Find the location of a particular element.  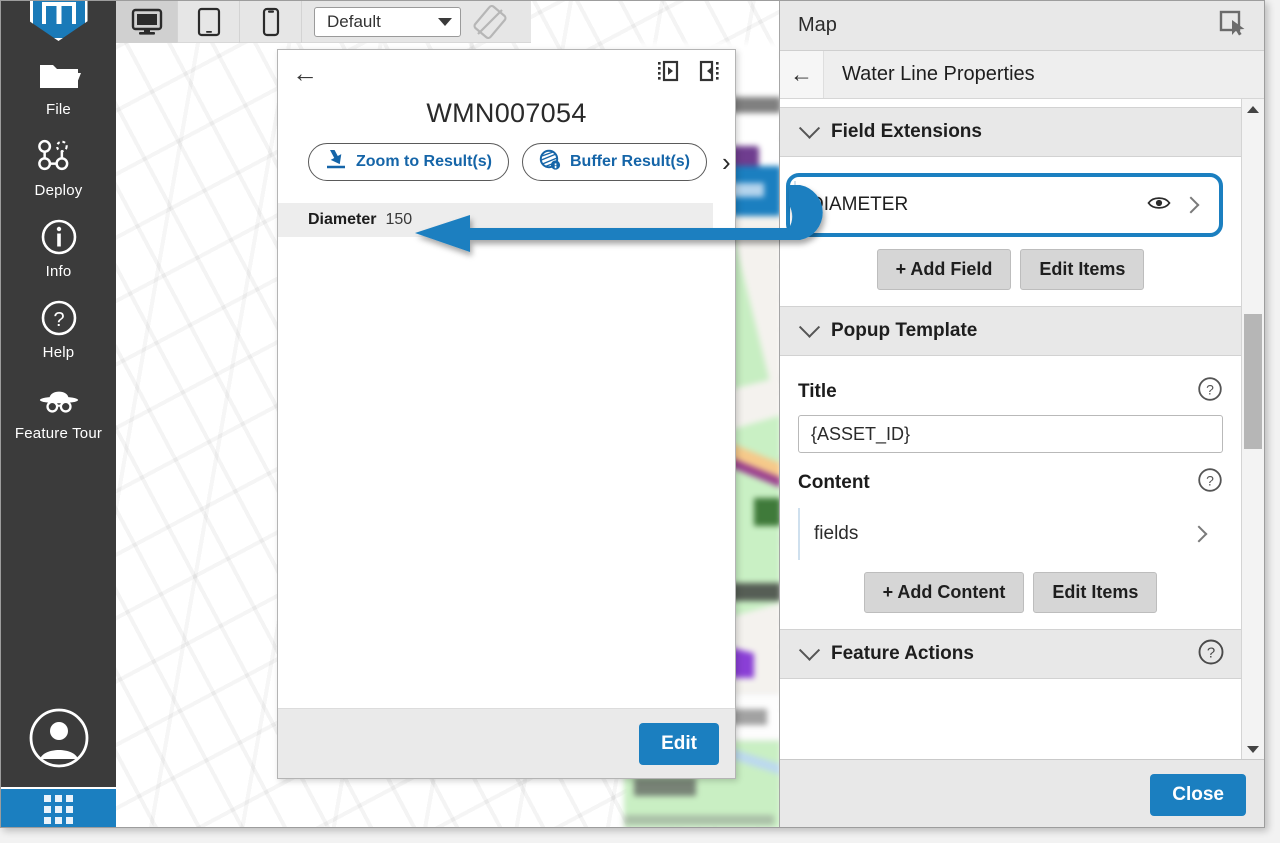

info-circle-icon is located at coordinates (59, 237).